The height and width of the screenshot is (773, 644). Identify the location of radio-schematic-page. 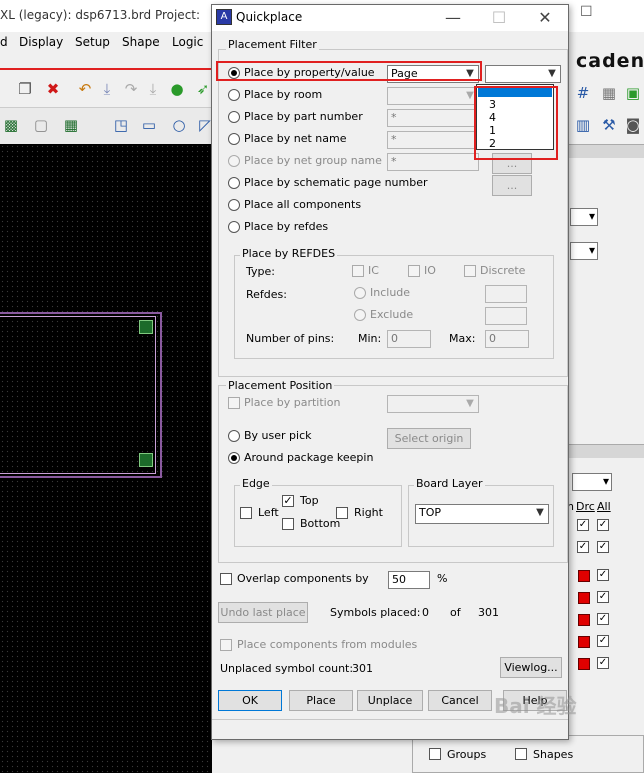
(234, 183).